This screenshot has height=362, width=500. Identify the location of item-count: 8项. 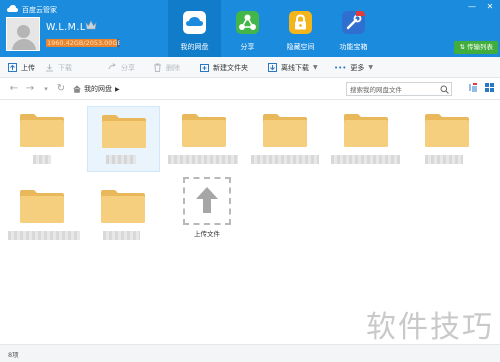
(13, 355).